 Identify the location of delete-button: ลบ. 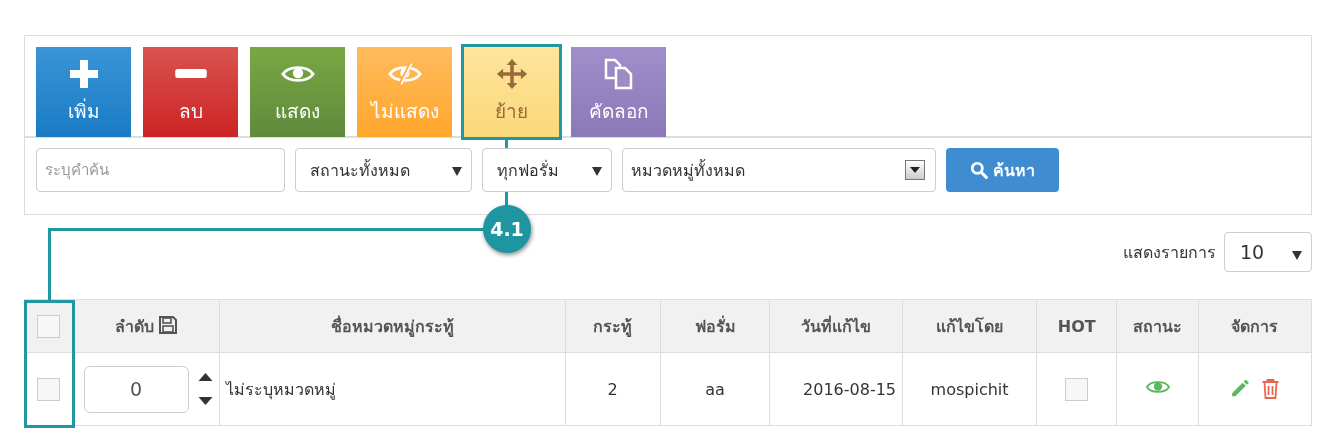
(190, 92).